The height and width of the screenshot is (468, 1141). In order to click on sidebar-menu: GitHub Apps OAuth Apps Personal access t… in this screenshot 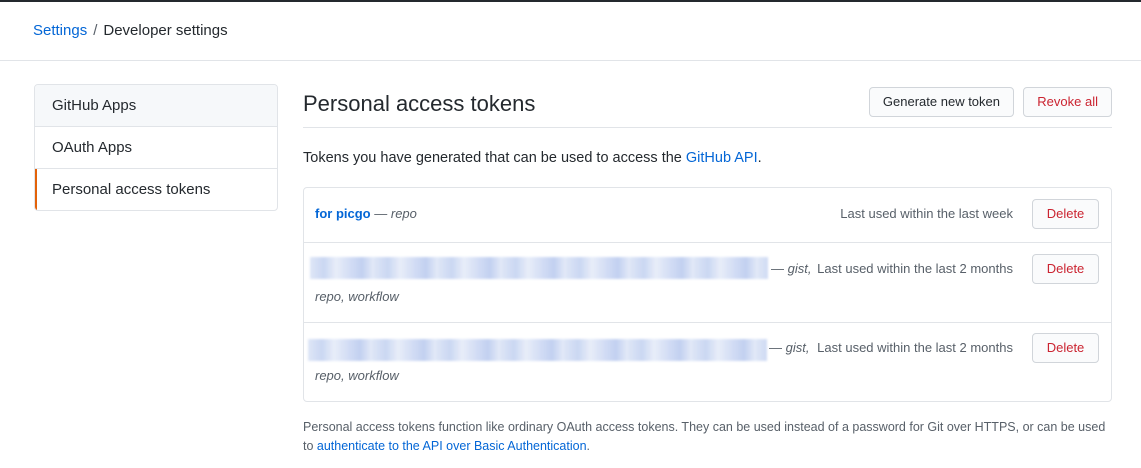, I will do `click(156, 147)`.